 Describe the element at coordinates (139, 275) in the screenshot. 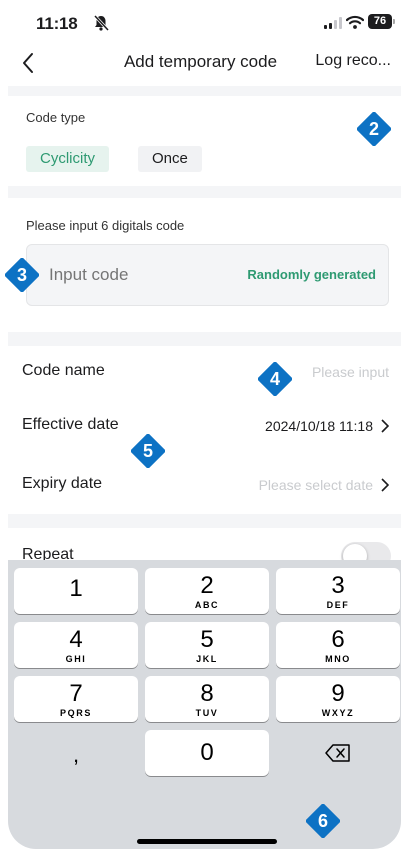

I see `code-input` at that location.